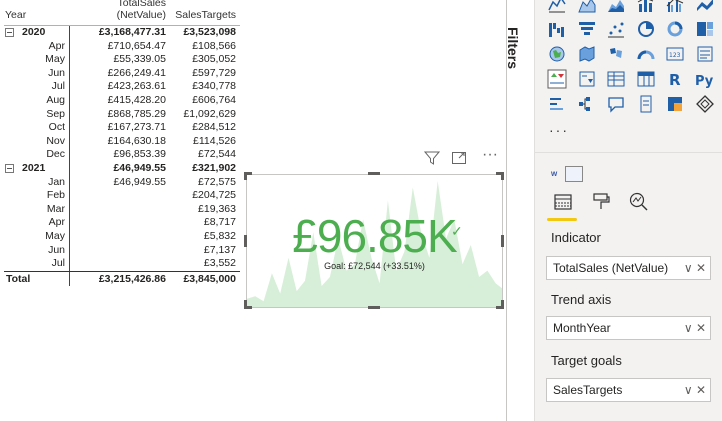 The width and height of the screenshot is (722, 421). I want to click on key-influencers-icon, so click(557, 104).